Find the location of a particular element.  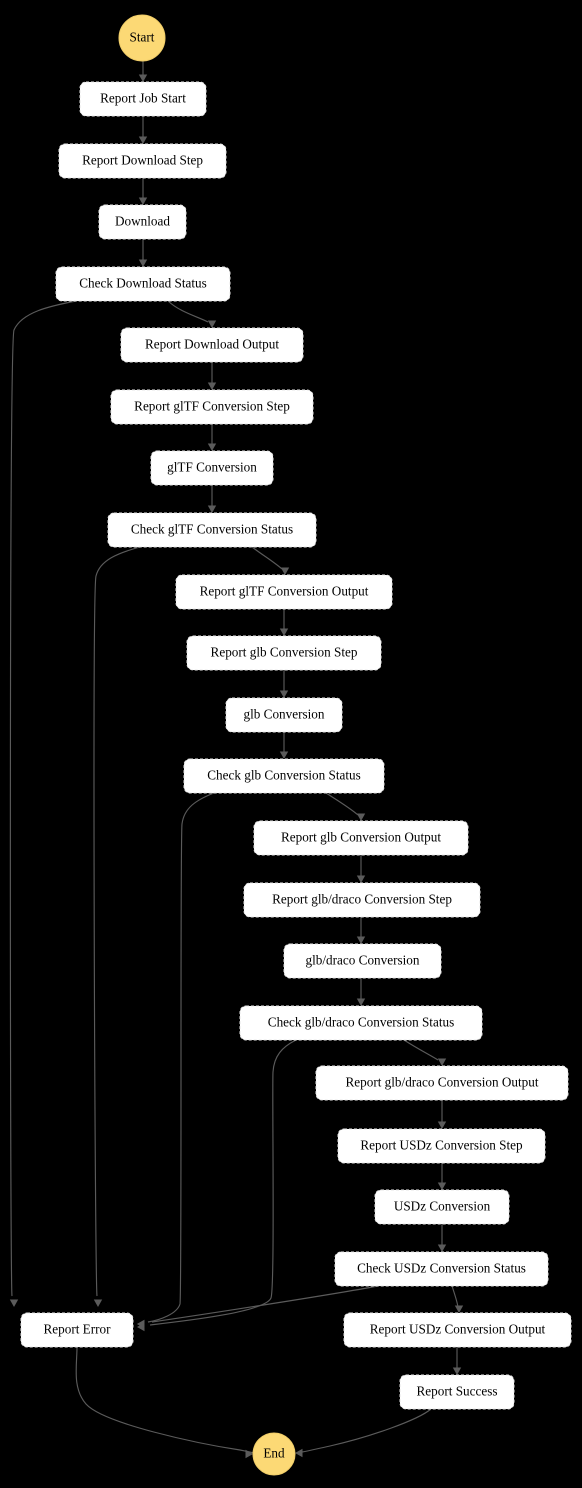

node-usdz_conv: USDz Conversion is located at coordinates (442, 1207).